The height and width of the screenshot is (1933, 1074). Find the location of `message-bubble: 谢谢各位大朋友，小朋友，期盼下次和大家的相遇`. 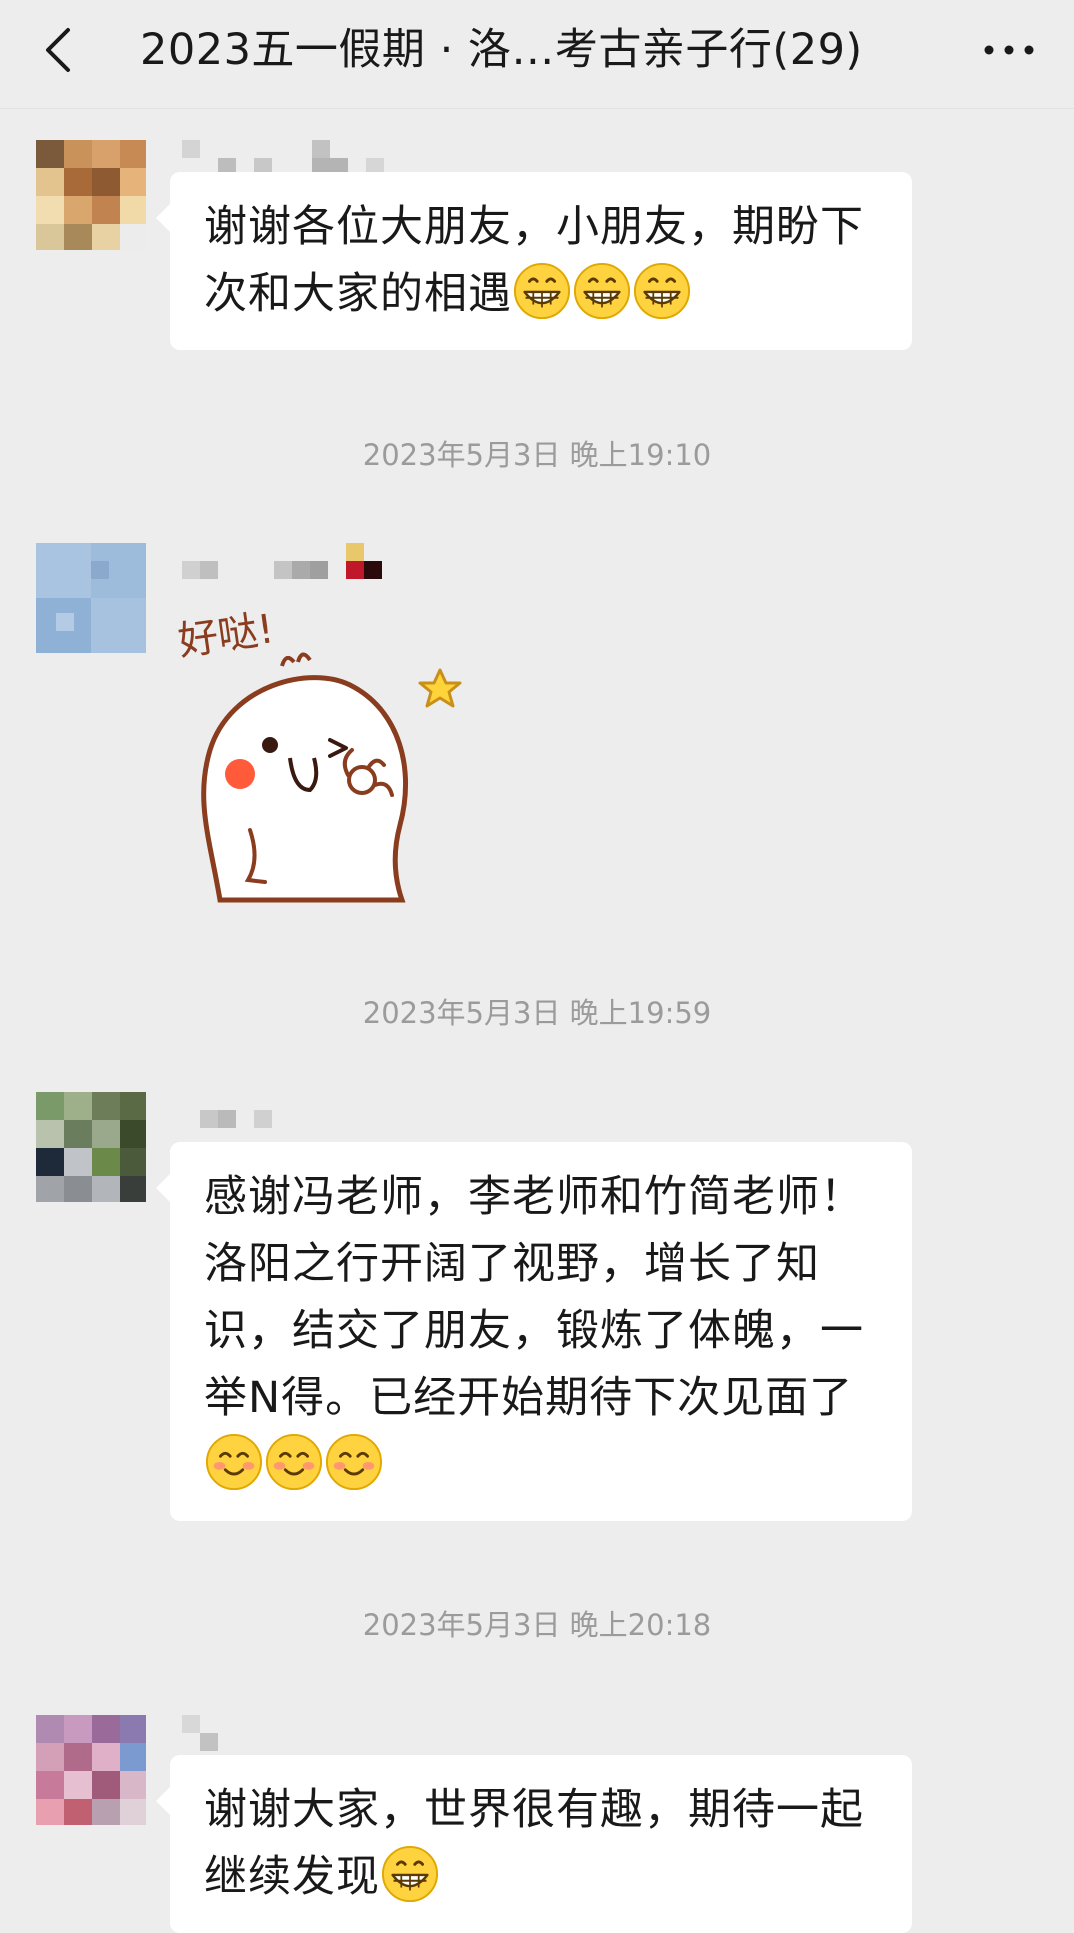

message-bubble: 谢谢各位大朋友，小朋友，期盼下次和大家的相遇 is located at coordinates (534, 261).